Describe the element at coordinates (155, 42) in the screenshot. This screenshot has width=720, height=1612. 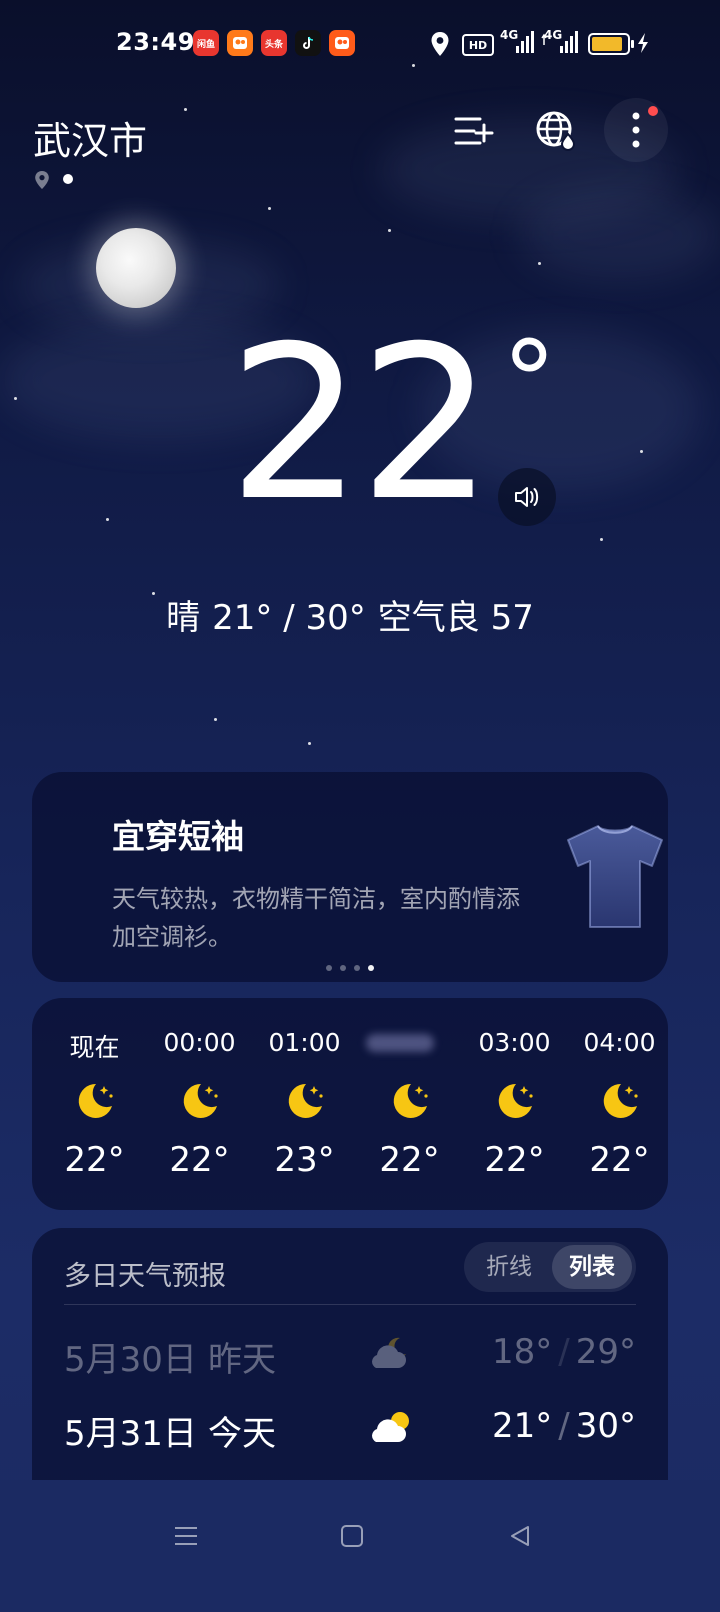
I see `status-time: 23:49` at that location.